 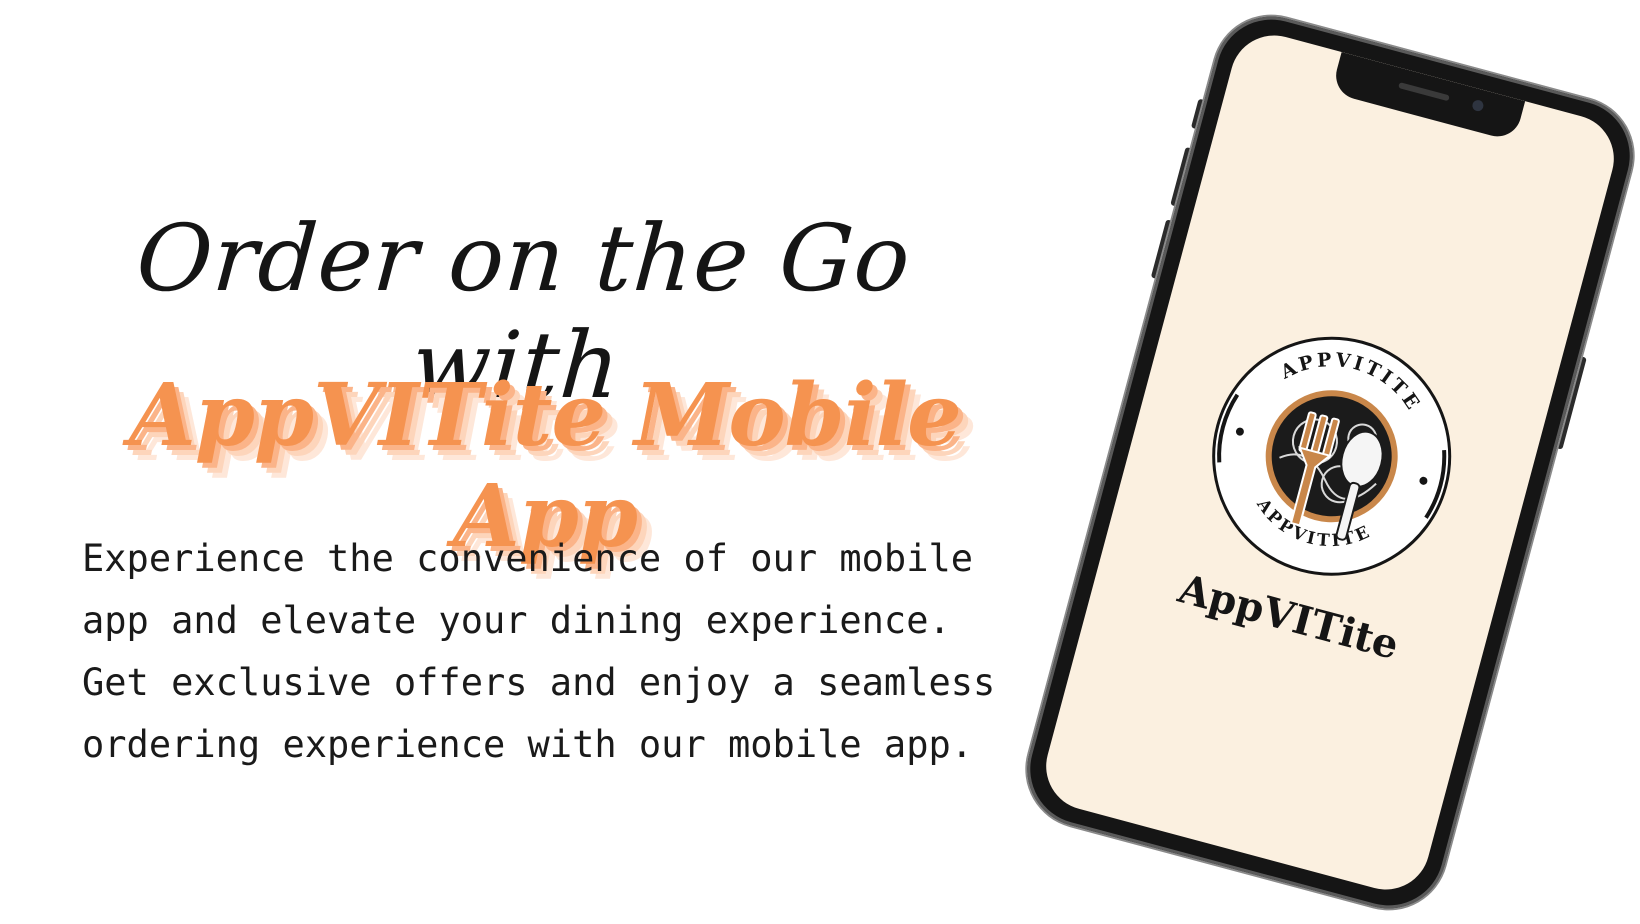 I want to click on camera-icon, so click(x=1478, y=105).